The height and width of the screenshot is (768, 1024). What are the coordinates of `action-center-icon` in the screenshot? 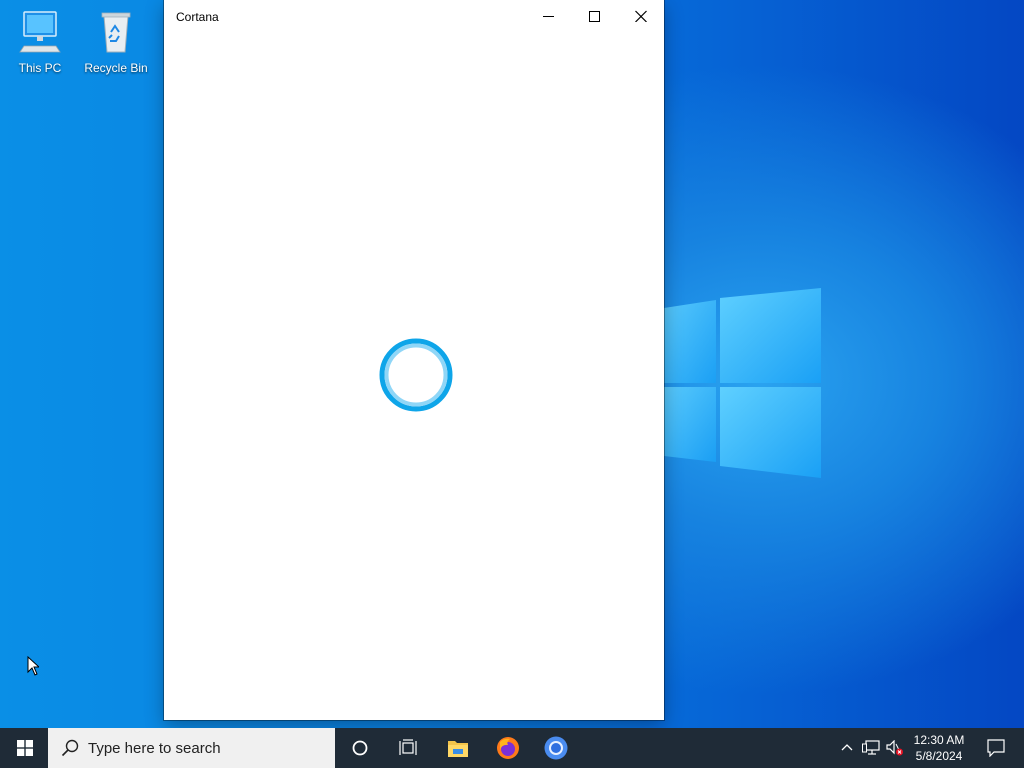 It's located at (996, 748).